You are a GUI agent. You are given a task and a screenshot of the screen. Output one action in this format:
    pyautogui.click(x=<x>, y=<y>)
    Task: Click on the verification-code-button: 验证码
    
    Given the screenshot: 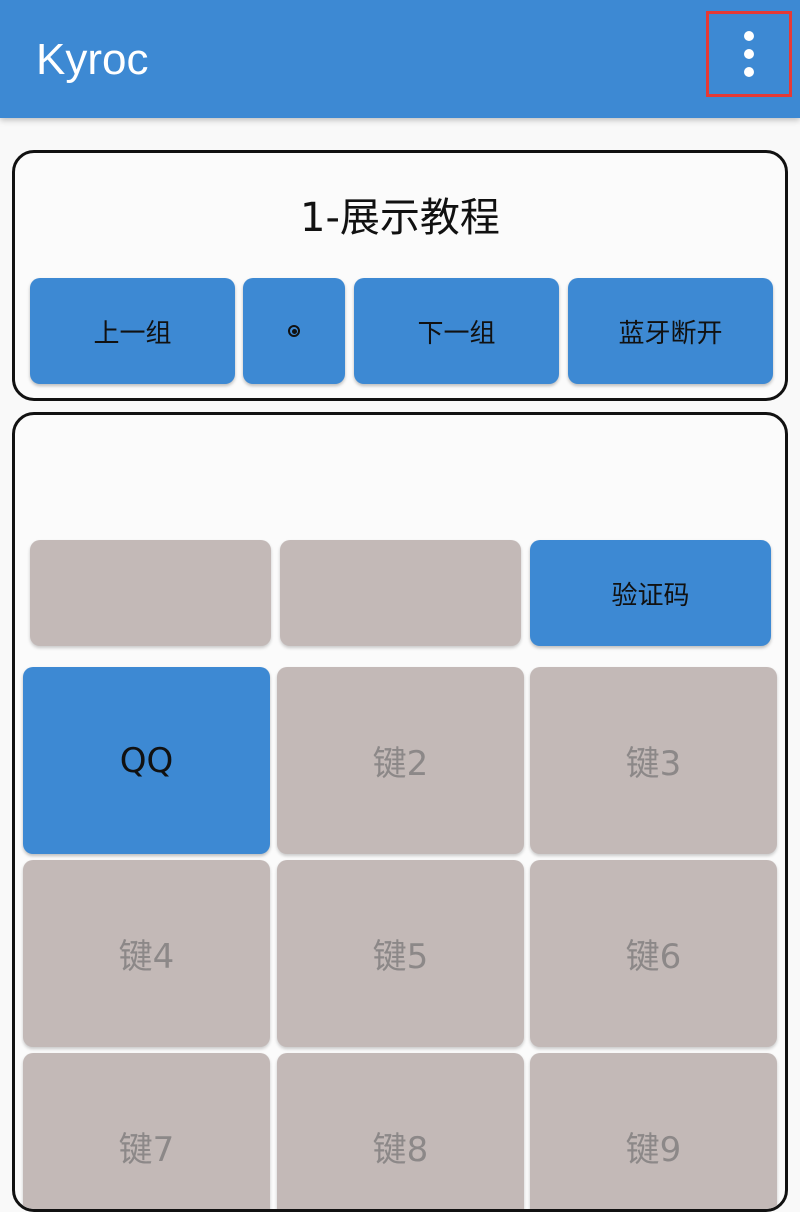 What is the action you would take?
    pyautogui.click(x=650, y=593)
    